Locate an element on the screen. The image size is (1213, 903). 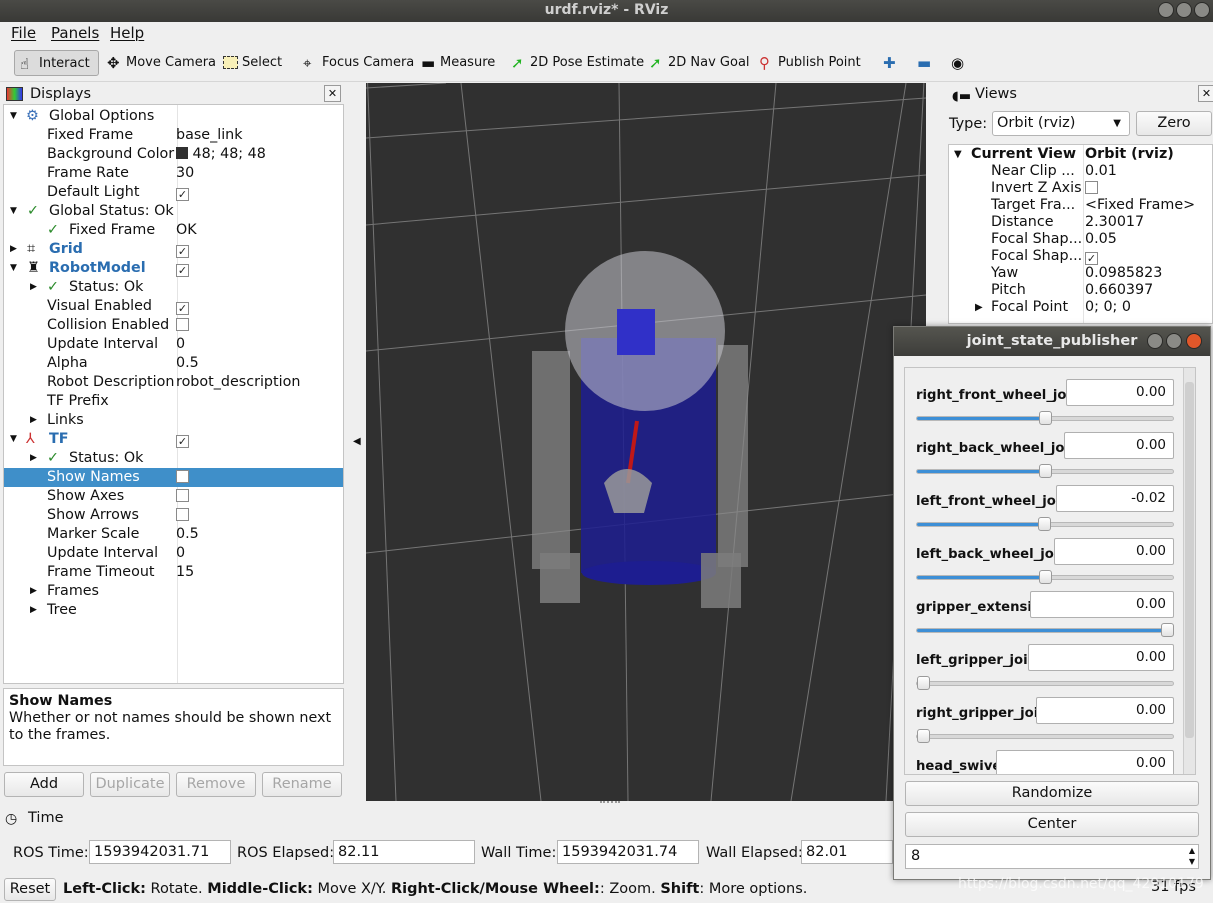
tf-enabled-checkbox: ✓ is located at coordinates (182, 441).